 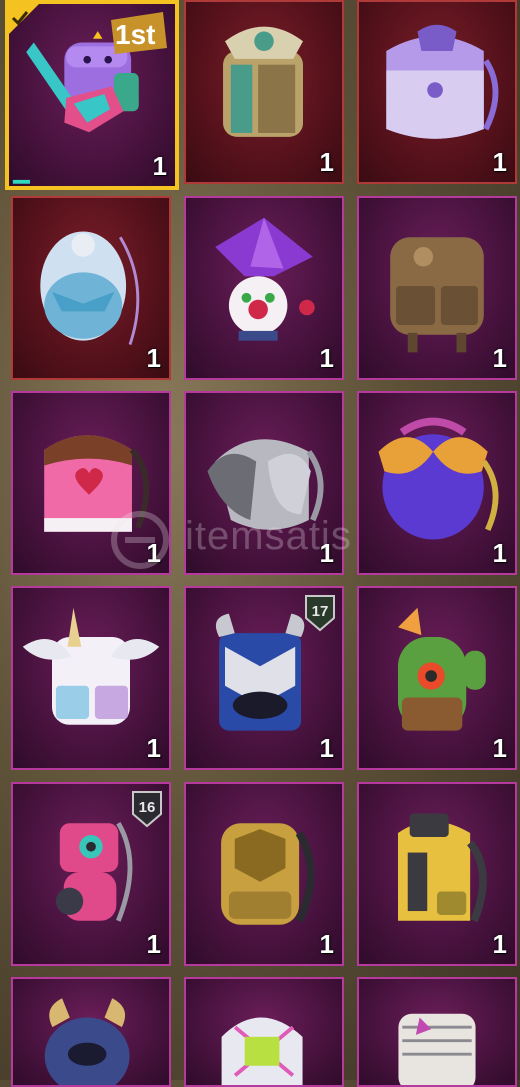 I want to click on inventory-item-4: 1, so click(x=91, y=288).